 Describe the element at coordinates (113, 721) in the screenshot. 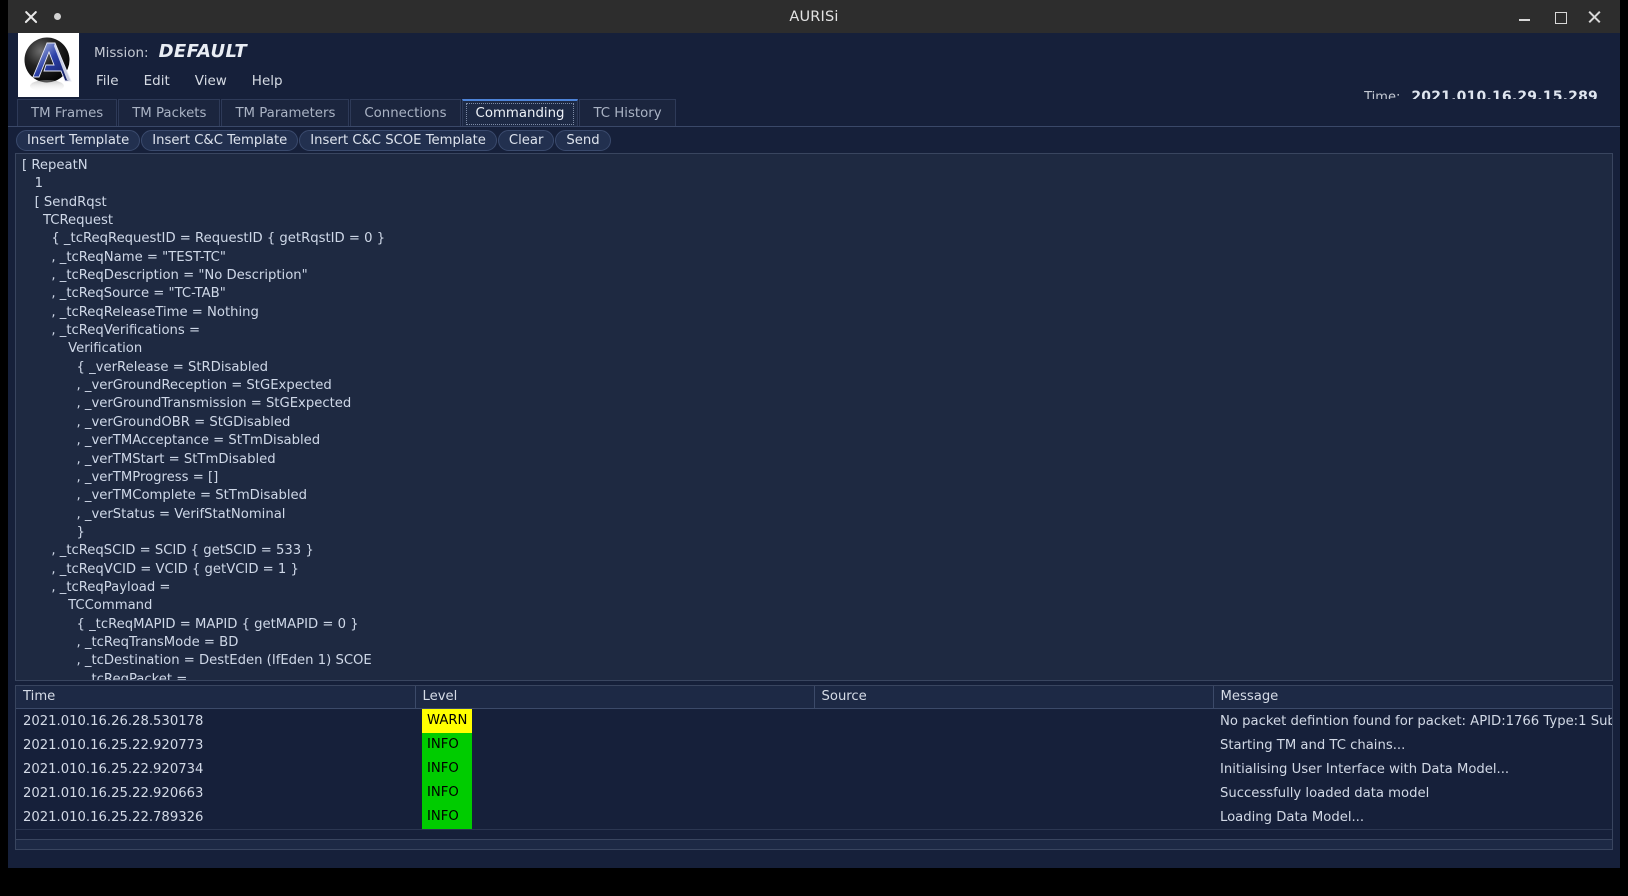

I see `log-cell-time: 2021.010.16.26.28.530178` at that location.